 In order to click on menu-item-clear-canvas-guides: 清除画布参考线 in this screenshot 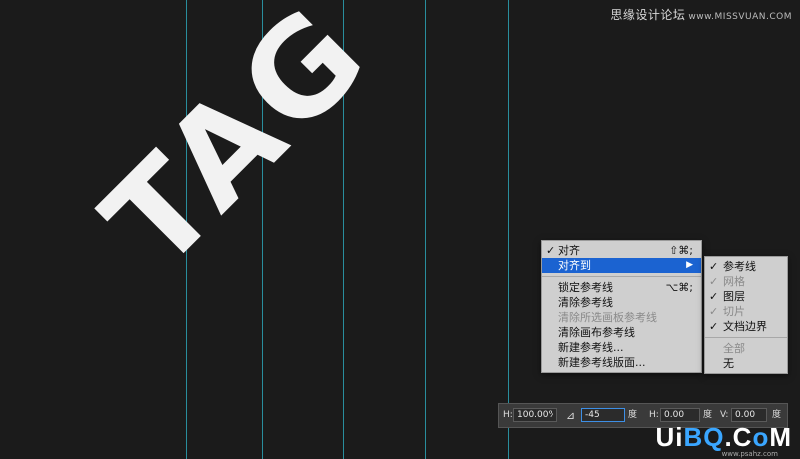, I will do `click(621, 332)`.